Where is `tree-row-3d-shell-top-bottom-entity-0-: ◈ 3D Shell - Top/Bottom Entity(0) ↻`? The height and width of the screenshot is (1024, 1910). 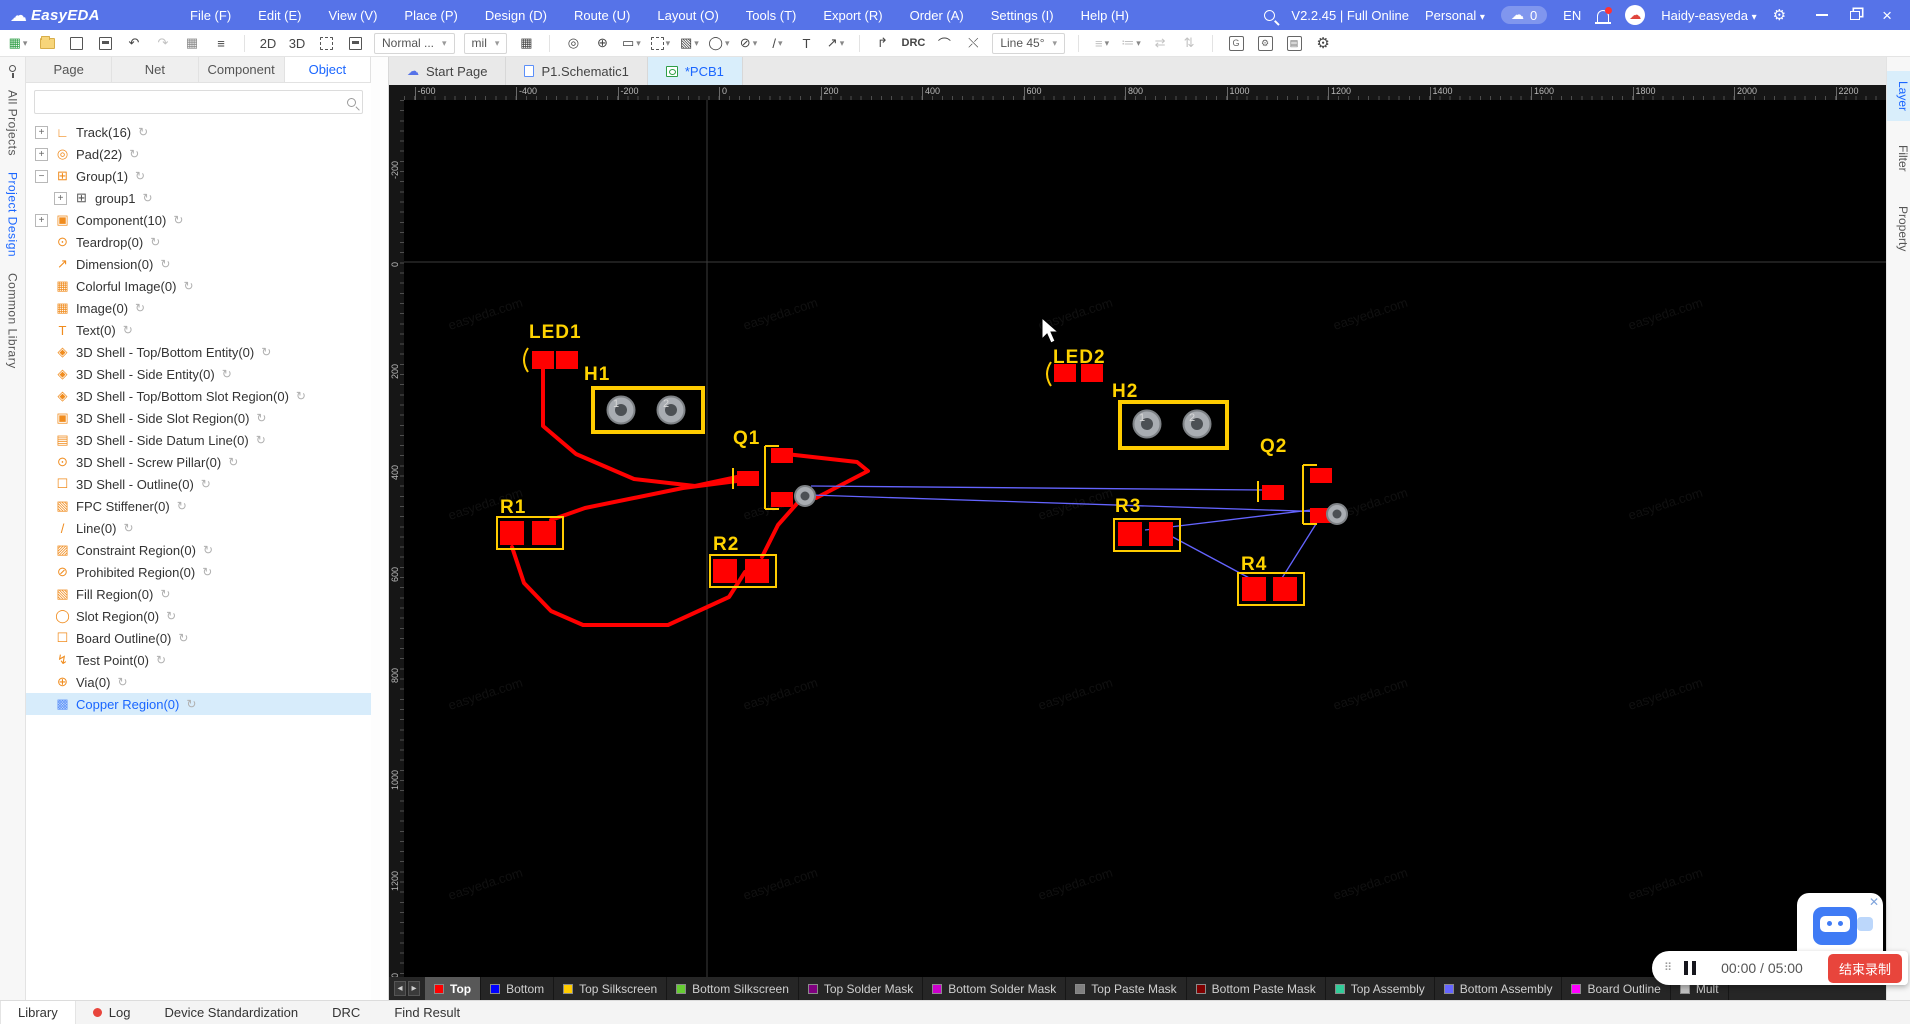 tree-row-3d-shell-top-bottom-entity-0-: ◈ 3D Shell - Top/Bottom Entity(0) ↻ is located at coordinates (198, 352).